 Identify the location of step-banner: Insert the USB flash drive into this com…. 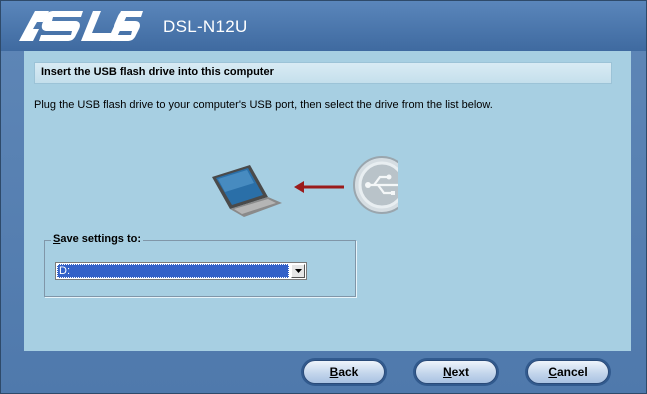
(323, 73).